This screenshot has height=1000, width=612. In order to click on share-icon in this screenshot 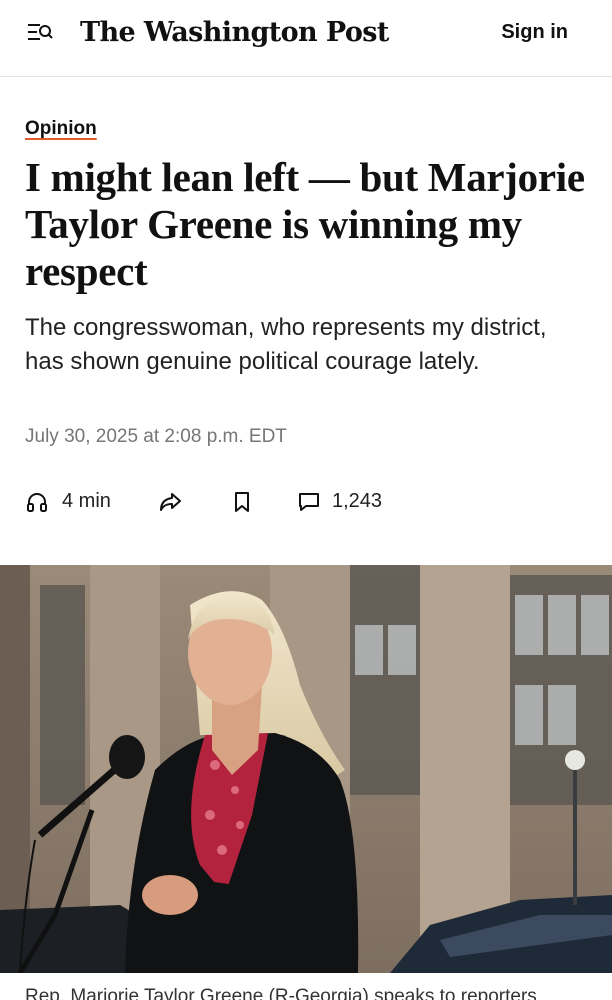, I will do `click(170, 502)`.